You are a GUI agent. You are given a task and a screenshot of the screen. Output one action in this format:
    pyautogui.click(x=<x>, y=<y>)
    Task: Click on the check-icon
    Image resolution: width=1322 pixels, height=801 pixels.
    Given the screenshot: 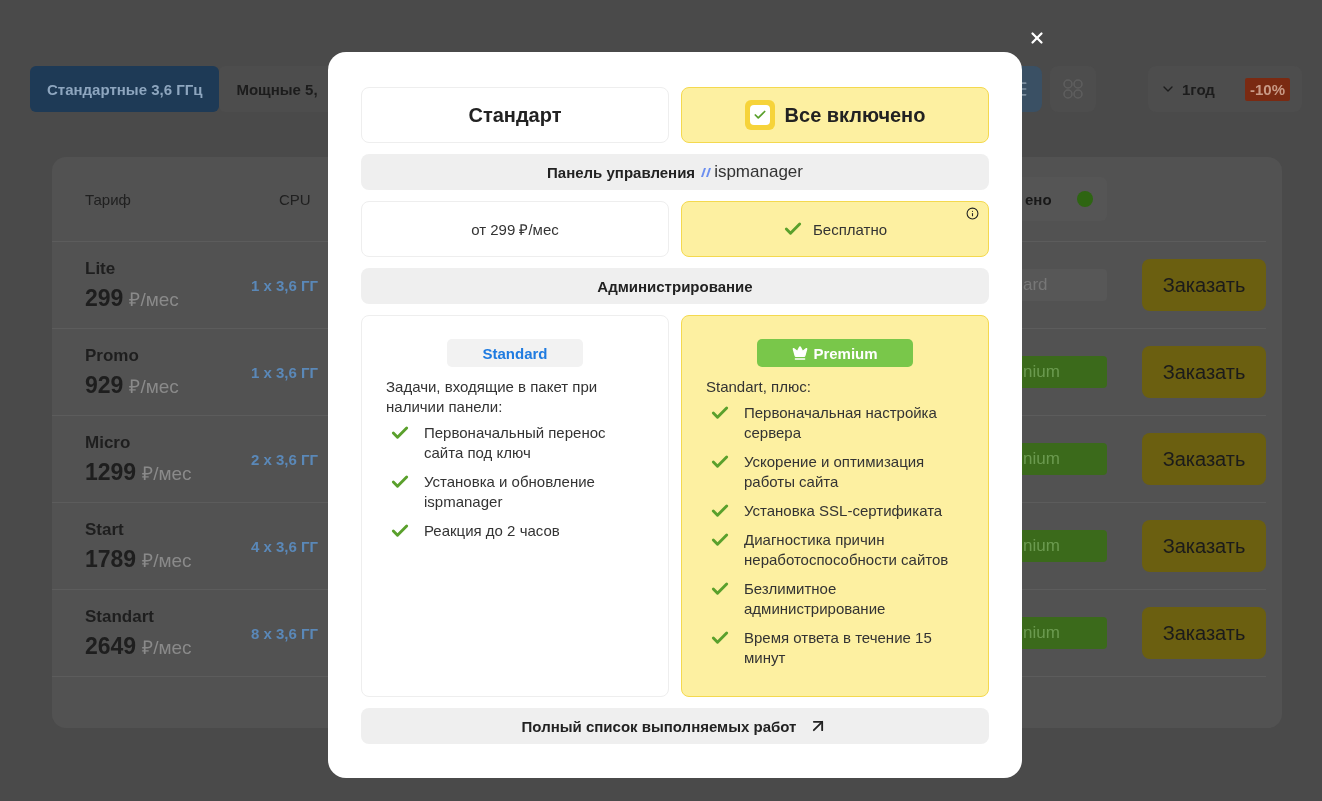 What is the action you would take?
    pyautogui.click(x=759, y=115)
    